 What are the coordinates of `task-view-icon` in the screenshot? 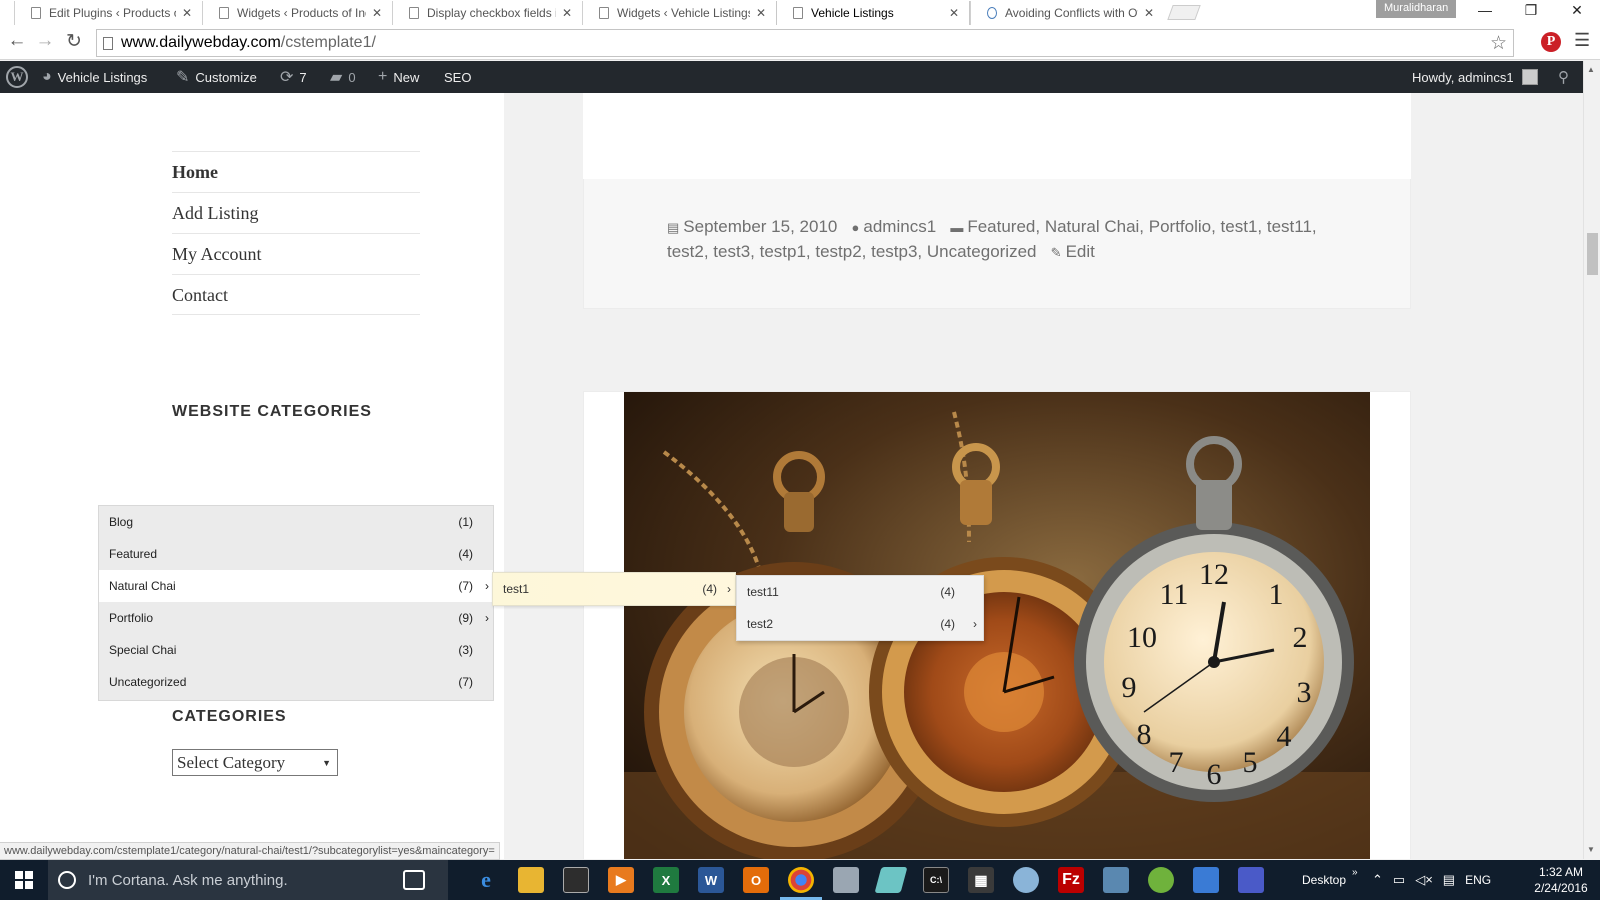 It's located at (414, 880).